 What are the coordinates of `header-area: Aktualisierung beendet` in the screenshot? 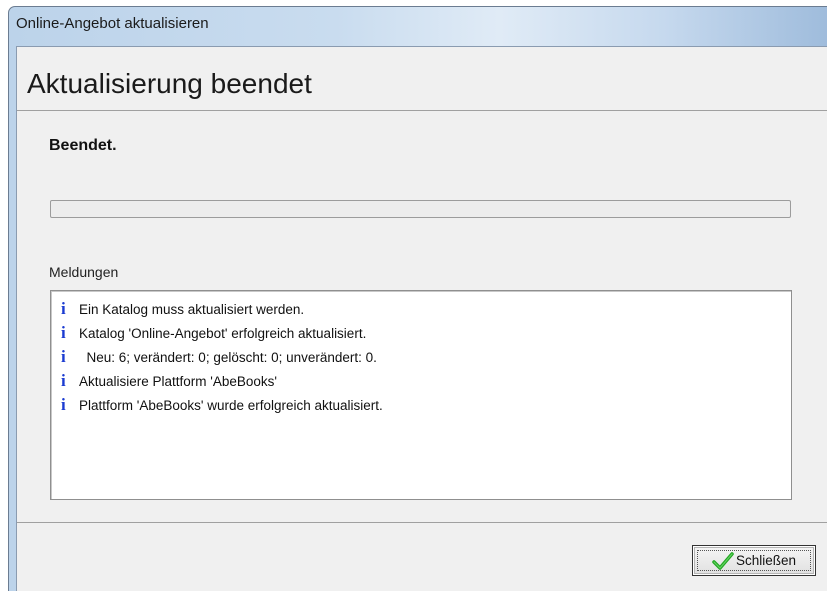 It's located at (422, 79).